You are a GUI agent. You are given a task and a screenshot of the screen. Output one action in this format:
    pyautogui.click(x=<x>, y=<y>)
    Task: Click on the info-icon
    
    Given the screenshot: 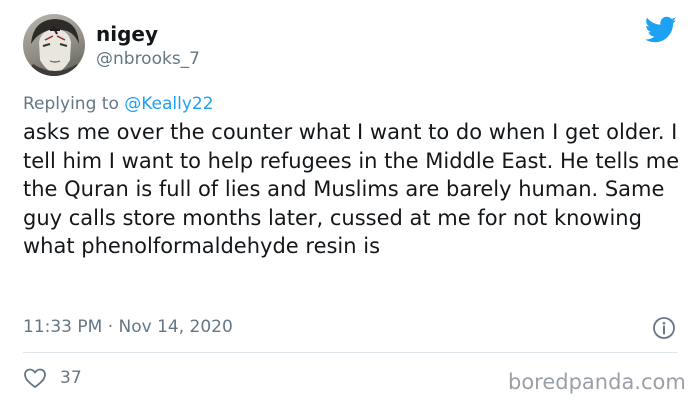 What is the action you would take?
    pyautogui.click(x=664, y=328)
    